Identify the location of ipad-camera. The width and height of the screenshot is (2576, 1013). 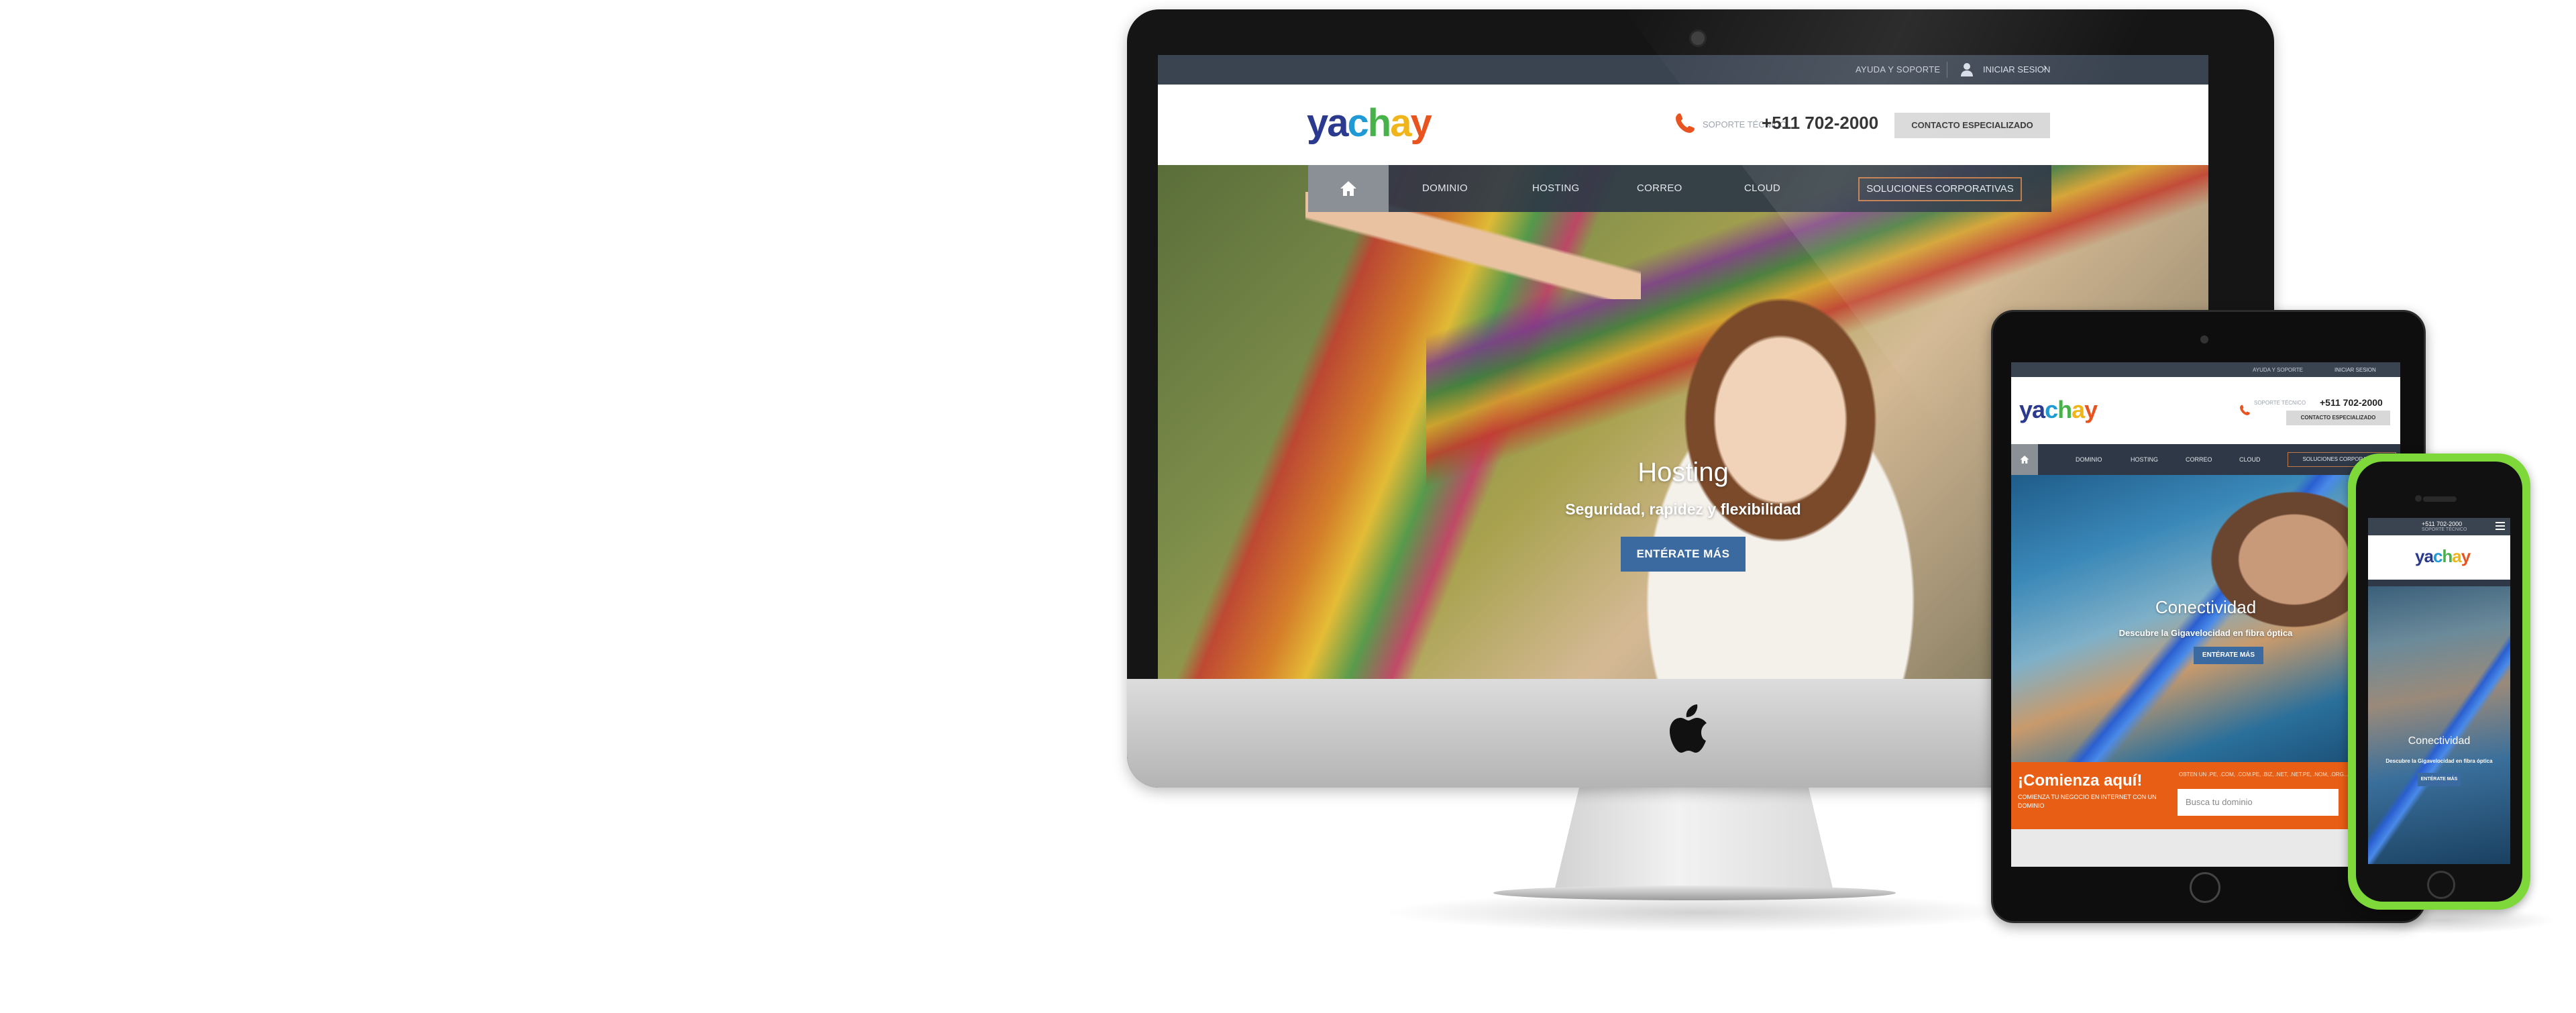
(2204, 339).